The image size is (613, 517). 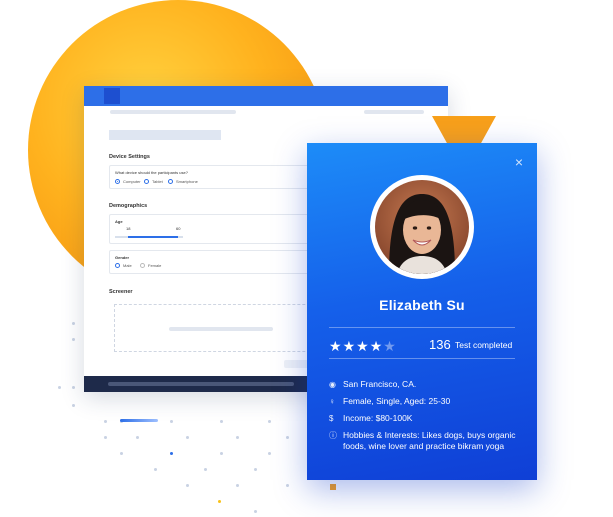 What do you see at coordinates (266, 96) in the screenshot?
I see `window-header-bar` at bounding box center [266, 96].